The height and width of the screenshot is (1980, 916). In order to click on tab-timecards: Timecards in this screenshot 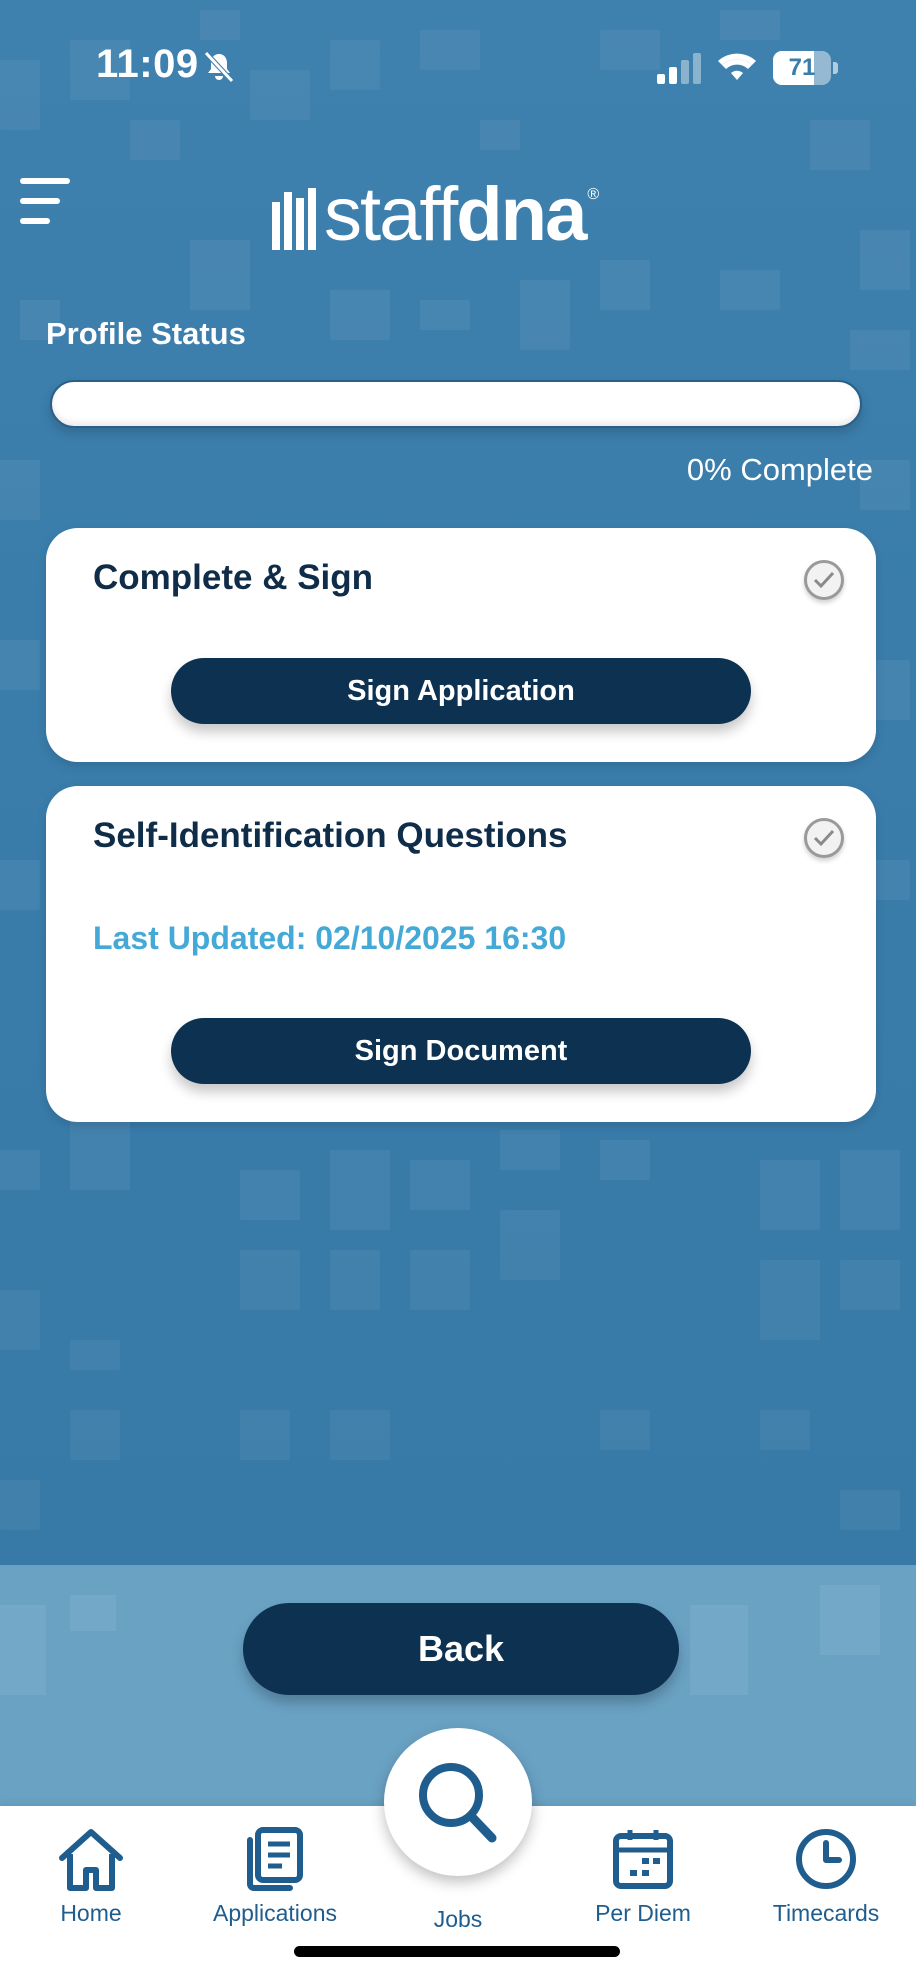, I will do `click(826, 1876)`.